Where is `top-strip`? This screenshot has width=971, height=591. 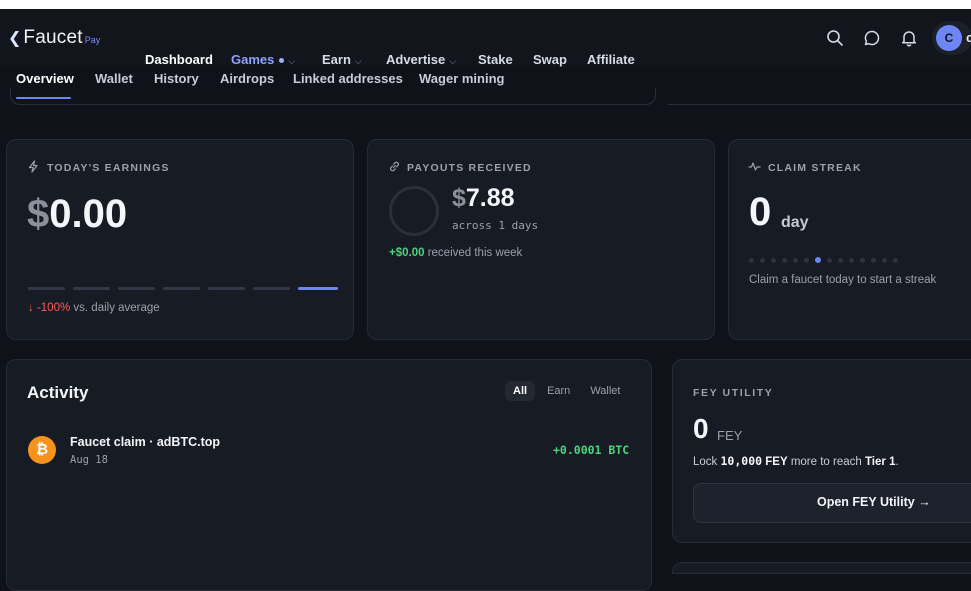
top-strip is located at coordinates (485, 4).